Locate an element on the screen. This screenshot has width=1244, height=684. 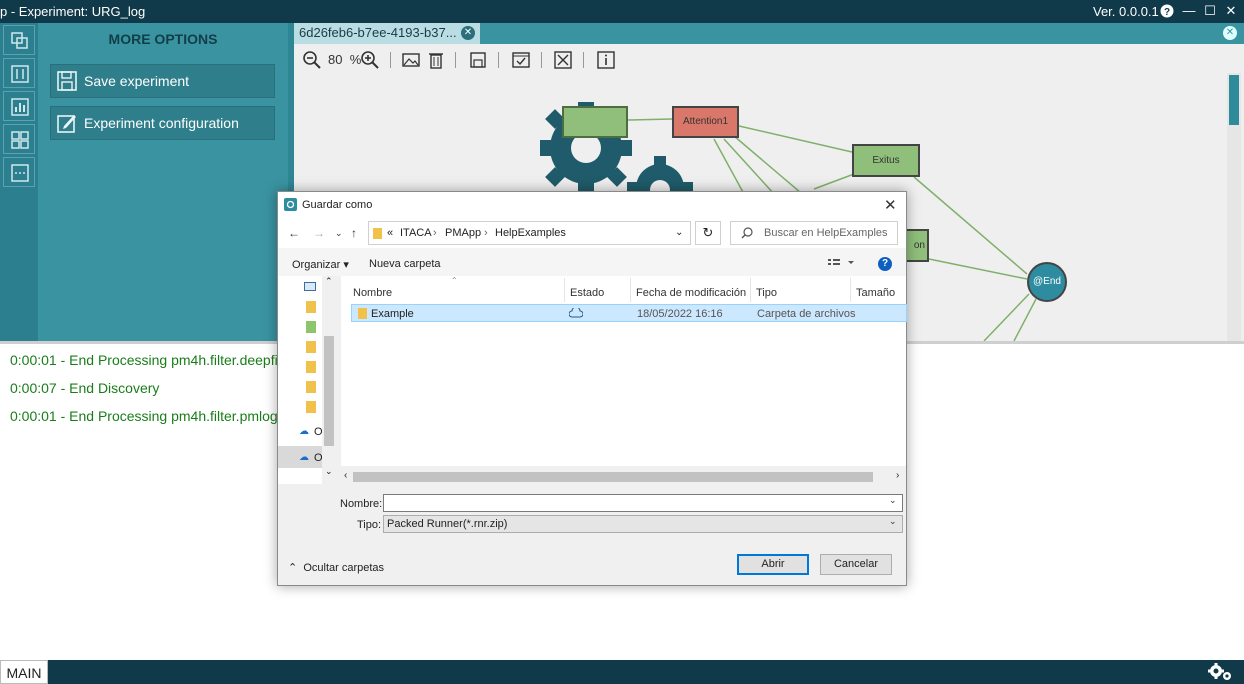
dialog-close-icon: ✕ is located at coordinates (890, 205).